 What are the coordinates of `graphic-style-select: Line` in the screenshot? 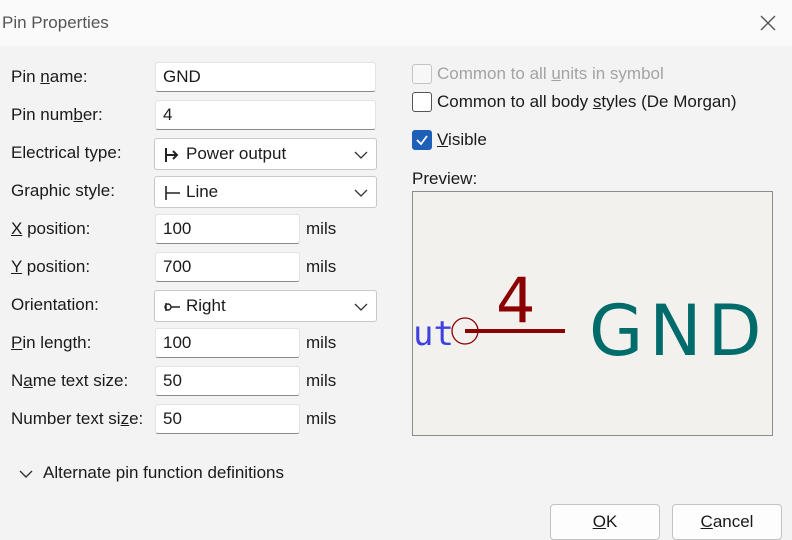 It's located at (265, 192).